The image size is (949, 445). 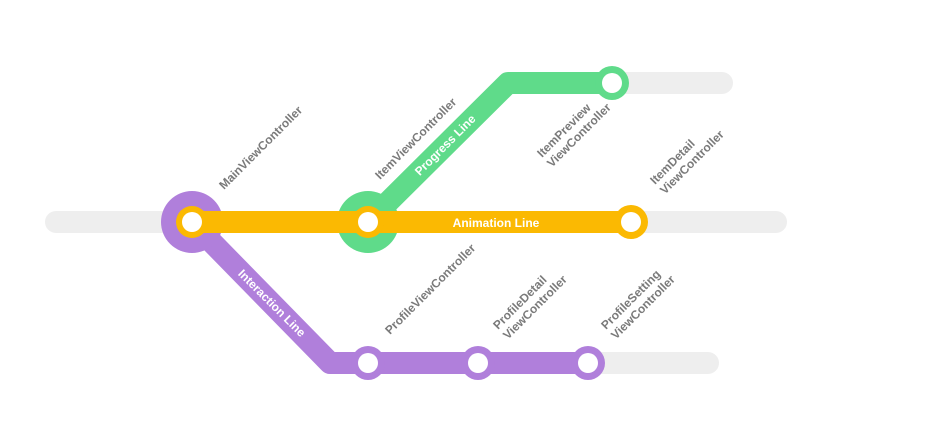 What do you see at coordinates (612, 83) in the screenshot?
I see `station-item-preview-core` at bounding box center [612, 83].